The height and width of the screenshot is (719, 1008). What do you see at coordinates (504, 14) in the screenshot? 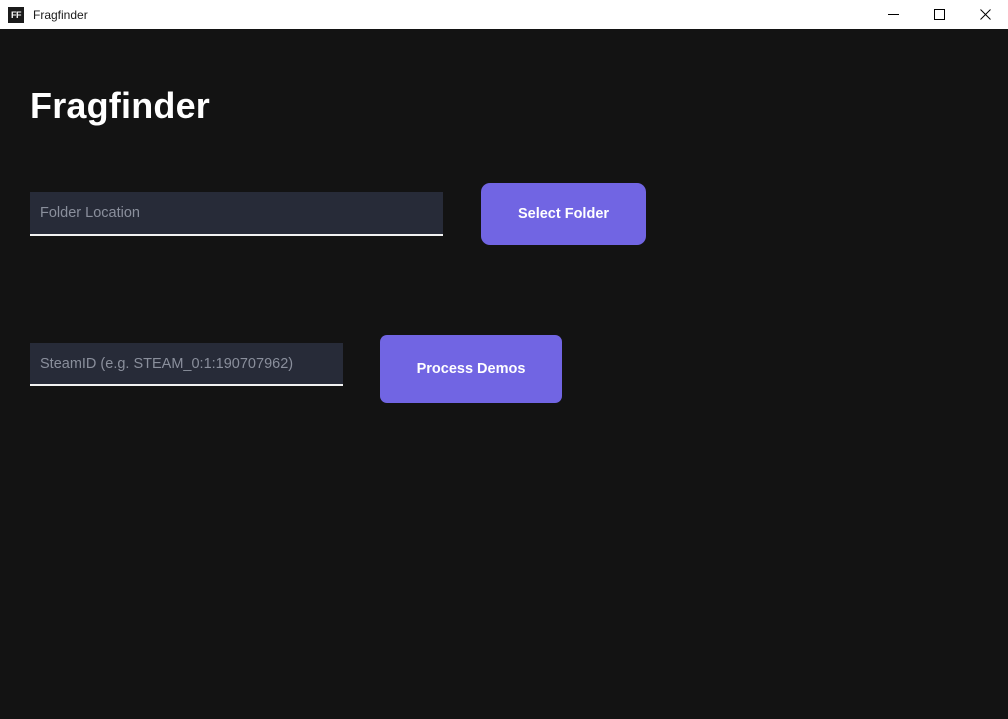
I see `window-titlebar: FF Fragfinder` at bounding box center [504, 14].